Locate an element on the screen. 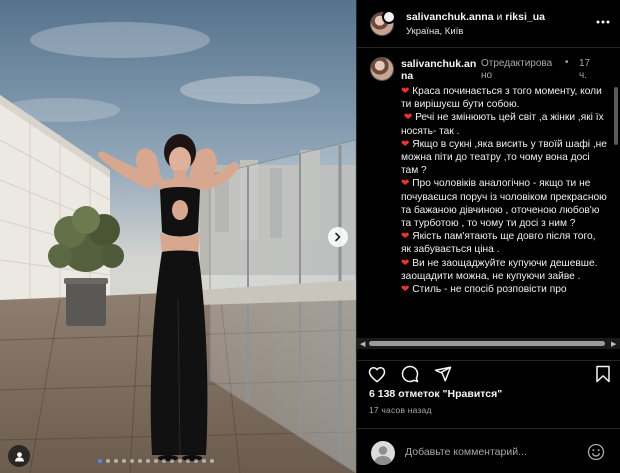 The height and width of the screenshot is (473, 620). caption-author-avatar is located at coordinates (382, 69).